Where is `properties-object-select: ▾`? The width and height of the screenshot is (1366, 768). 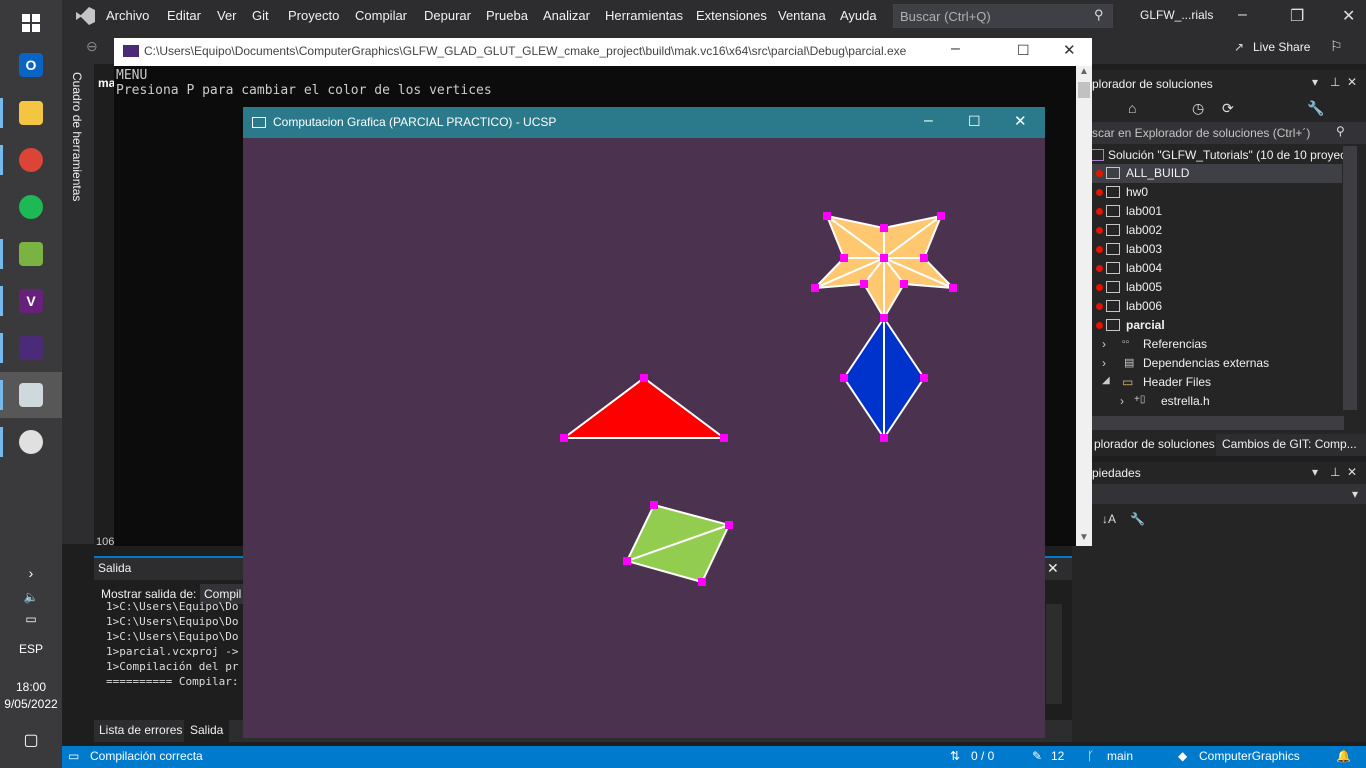
properties-object-select: ▾ is located at coordinates (1228, 494).